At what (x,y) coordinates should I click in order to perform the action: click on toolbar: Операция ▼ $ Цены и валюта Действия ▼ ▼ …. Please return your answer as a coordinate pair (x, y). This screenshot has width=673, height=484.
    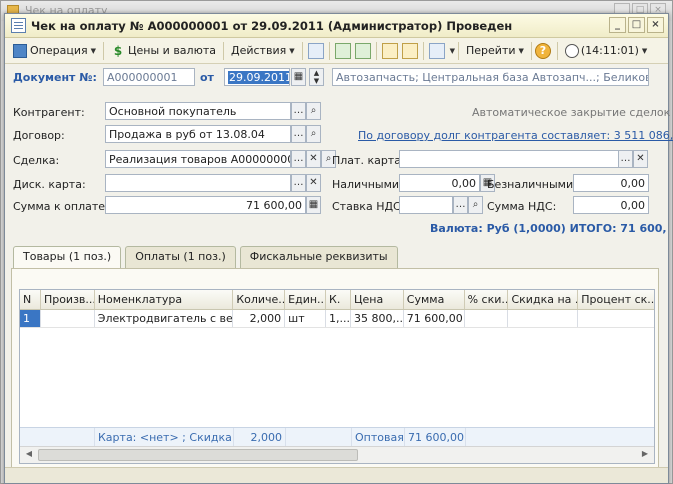
    Looking at the image, I should click on (336, 51).